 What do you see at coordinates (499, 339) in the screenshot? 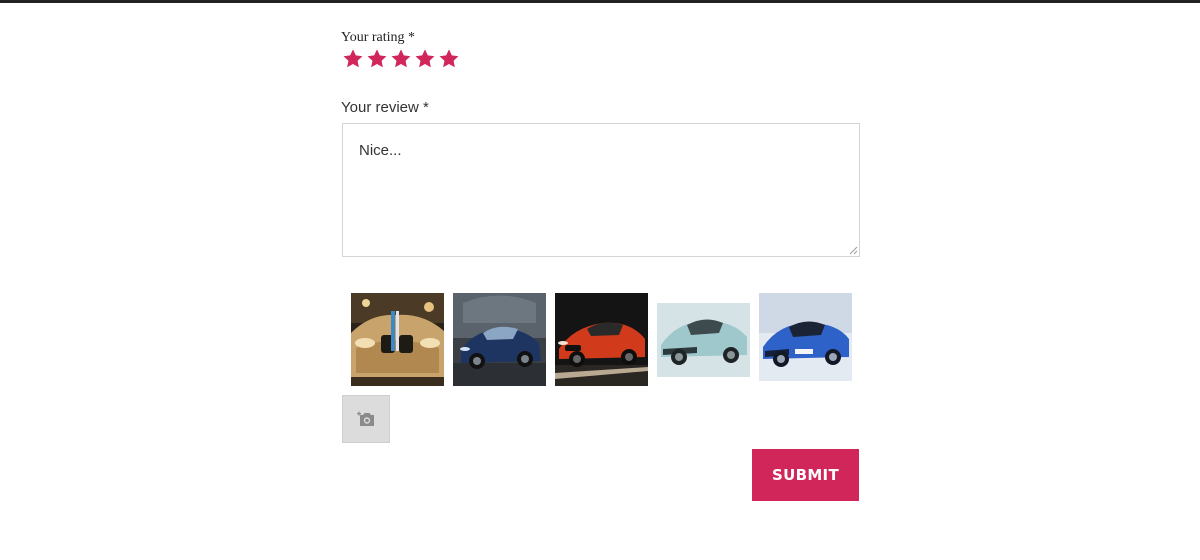
I see `dark-blue-bmw-photo` at bounding box center [499, 339].